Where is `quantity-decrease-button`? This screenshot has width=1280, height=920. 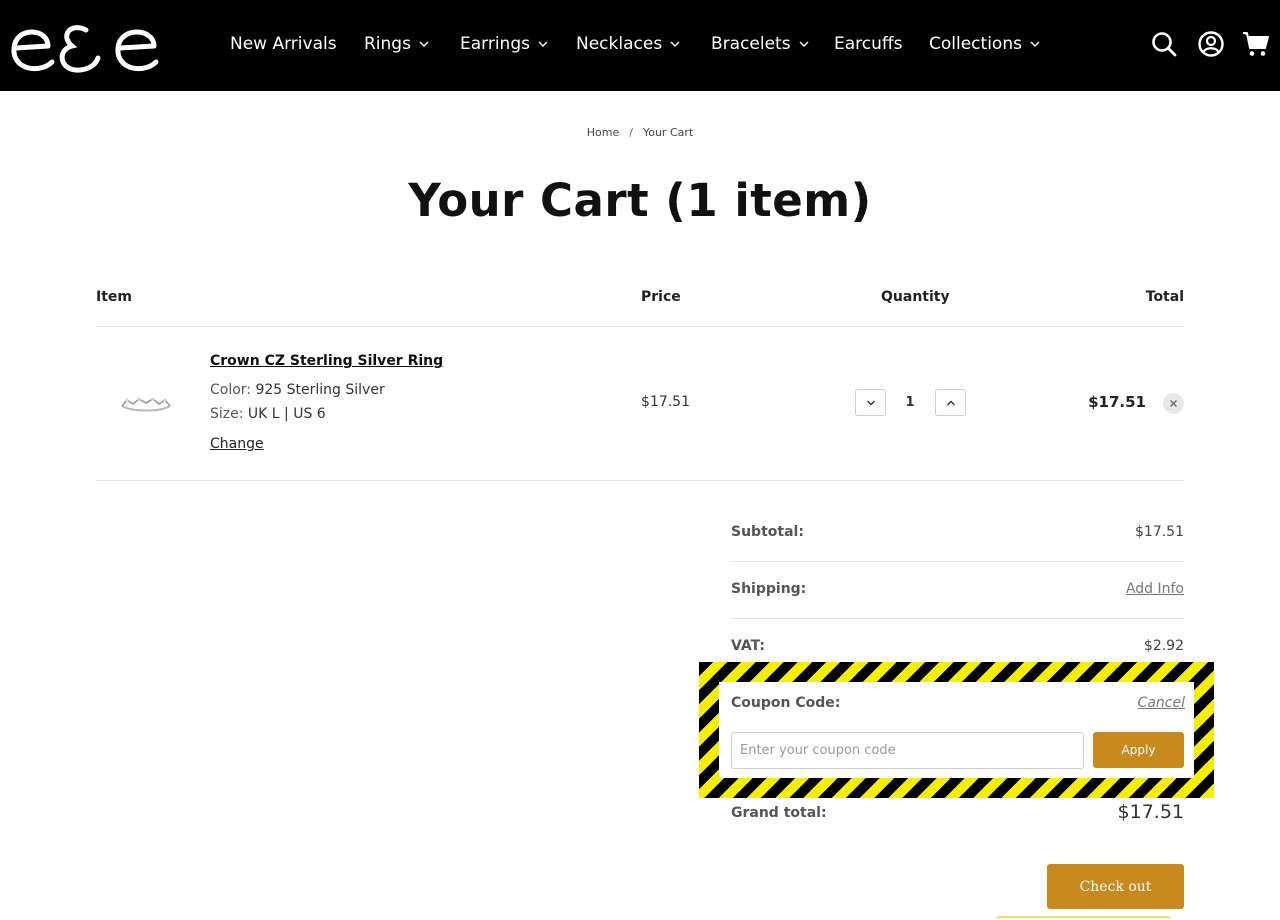 quantity-decrease-button is located at coordinates (870, 402).